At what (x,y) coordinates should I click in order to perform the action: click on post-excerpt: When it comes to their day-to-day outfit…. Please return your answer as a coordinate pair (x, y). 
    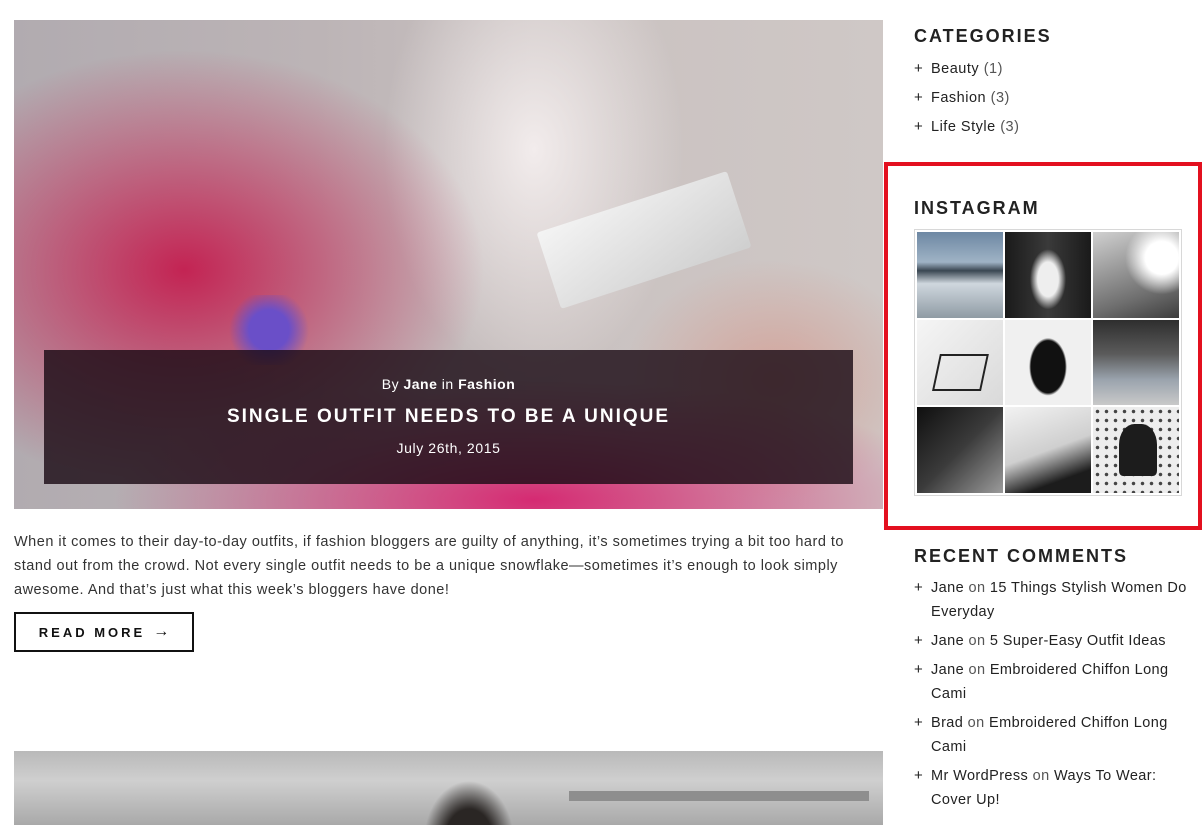
    Looking at the image, I should click on (429, 566).